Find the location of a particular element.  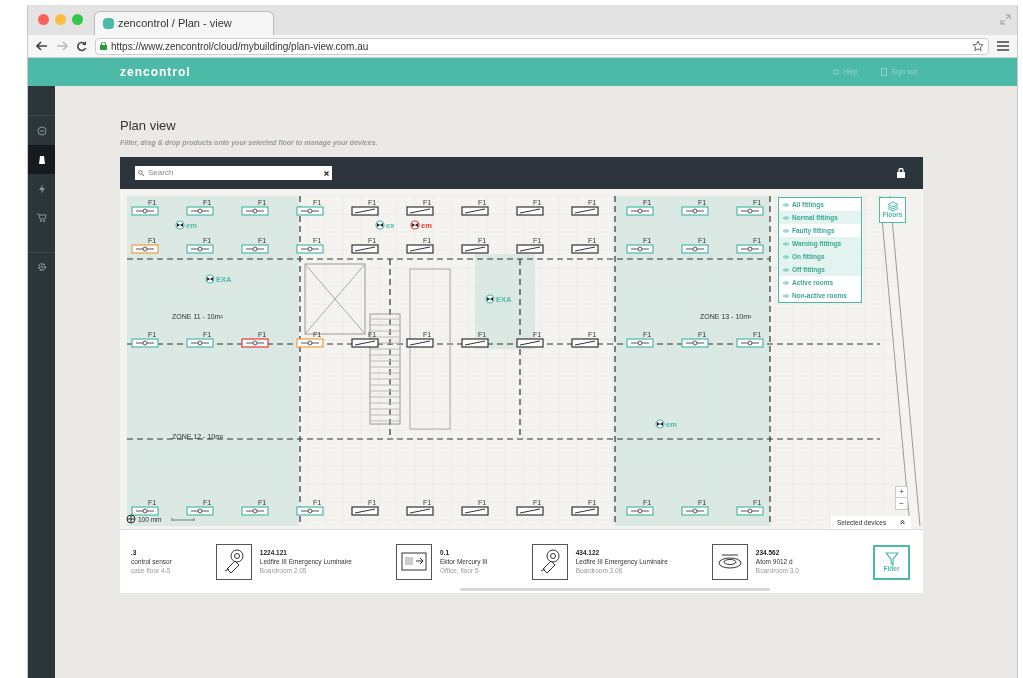

horizontal-scrollbar is located at coordinates (615, 589).